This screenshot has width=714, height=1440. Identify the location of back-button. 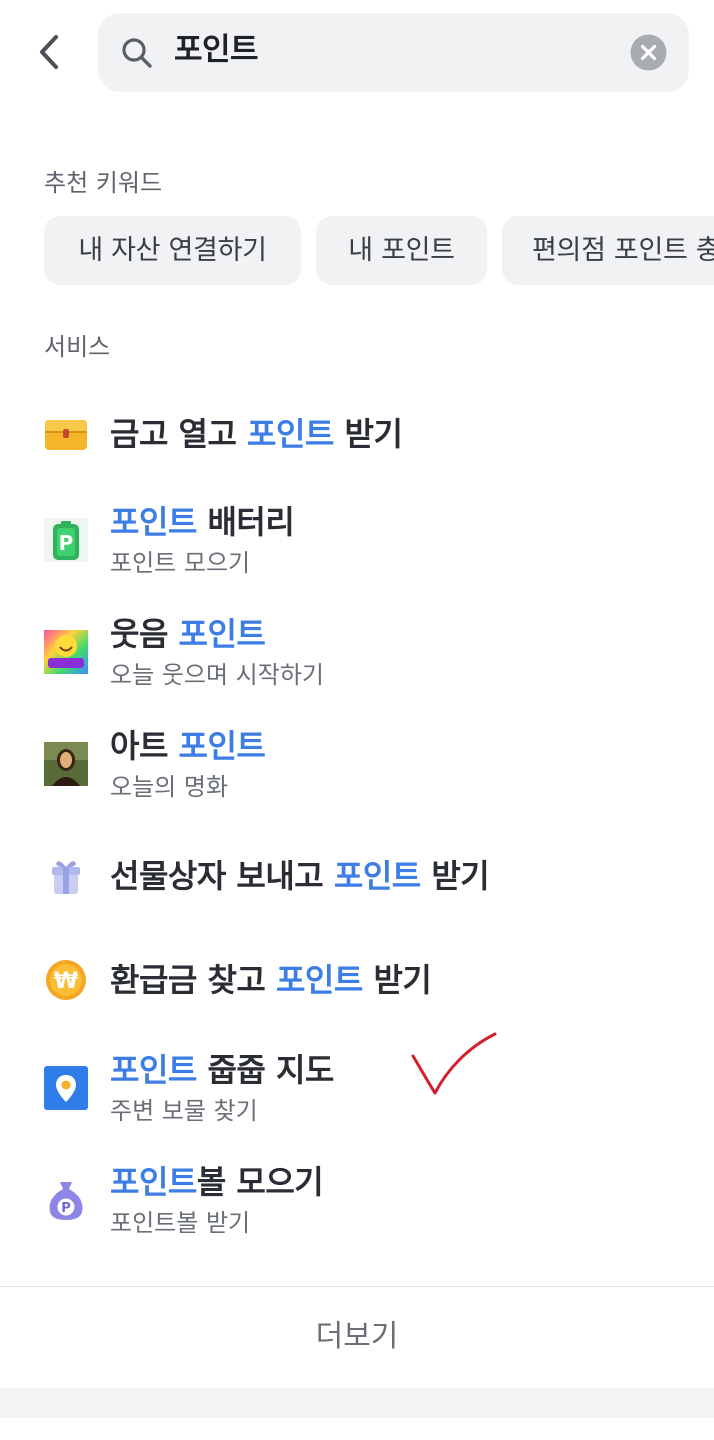
(50, 52).